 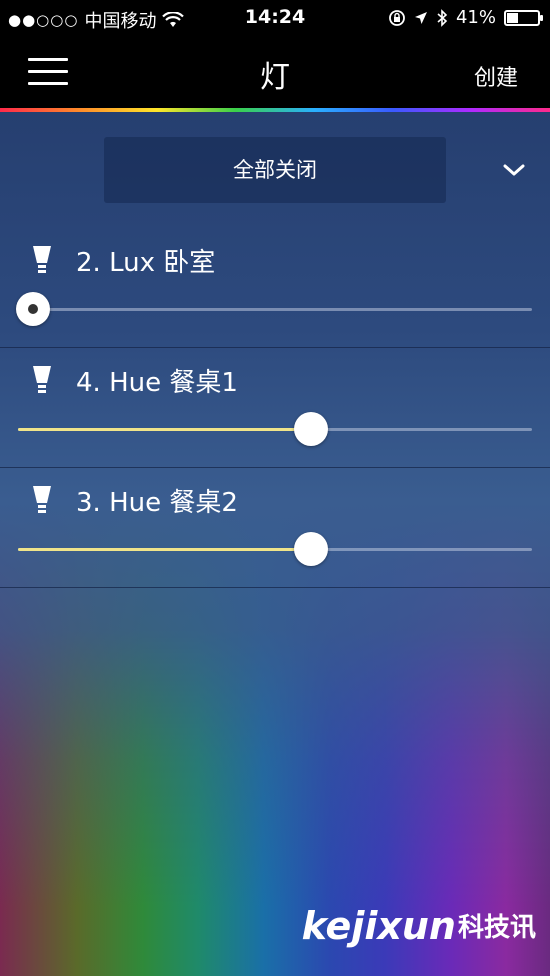 I want to click on light-name: 3. Hue 餐桌2, so click(x=157, y=503).